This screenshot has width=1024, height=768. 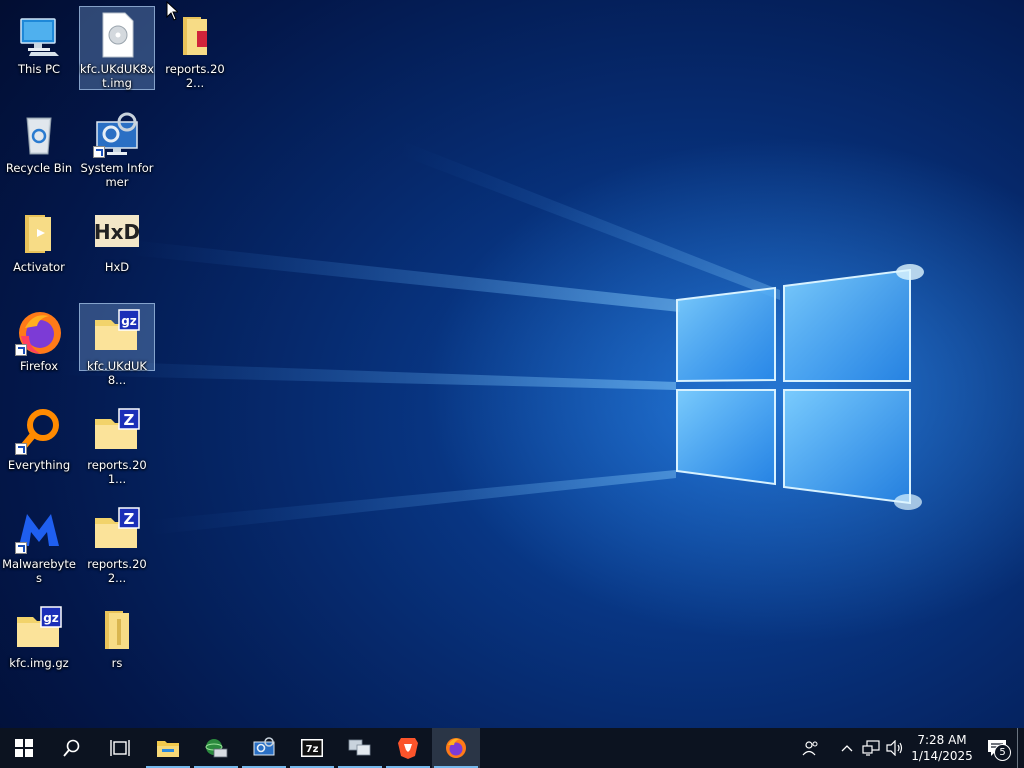 I want to click on desktop-icon-firefox: Firefox, so click(x=39, y=346).